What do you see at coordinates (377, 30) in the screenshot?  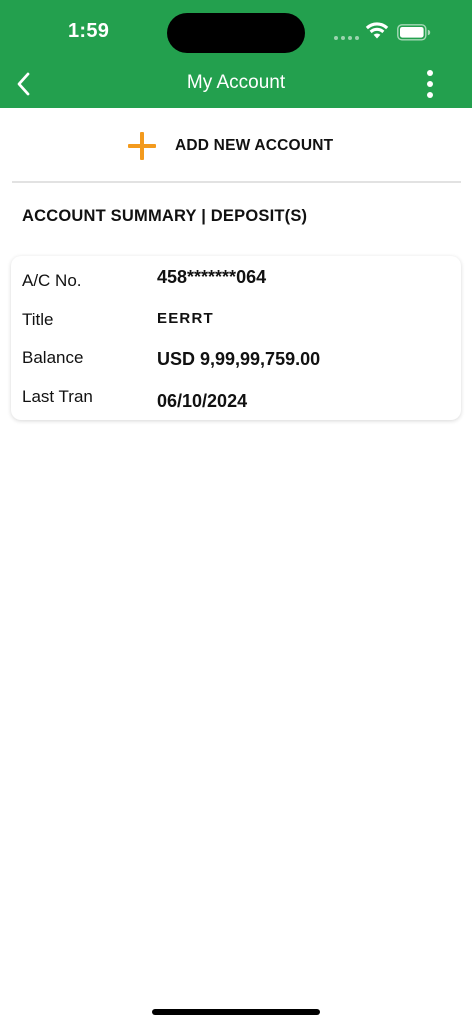 I see `wifi-icon` at bounding box center [377, 30].